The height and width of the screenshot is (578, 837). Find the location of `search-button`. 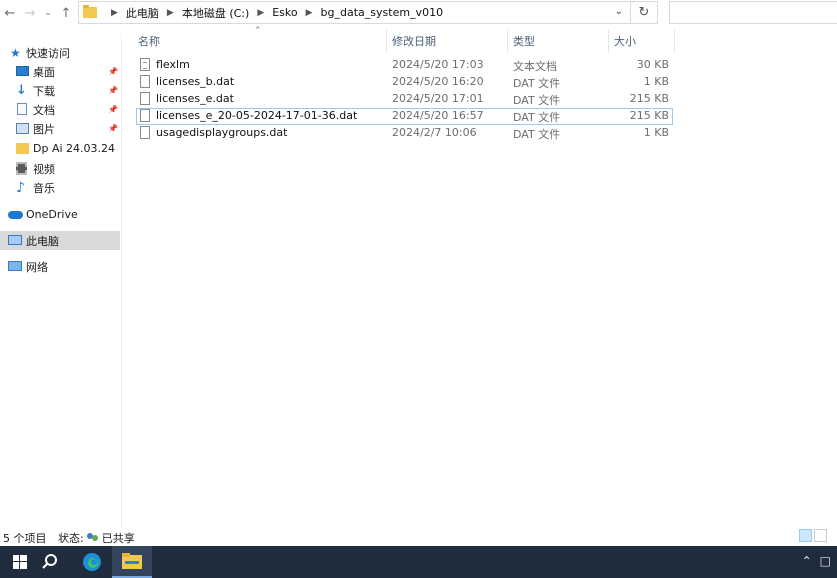

search-button is located at coordinates (50, 562).